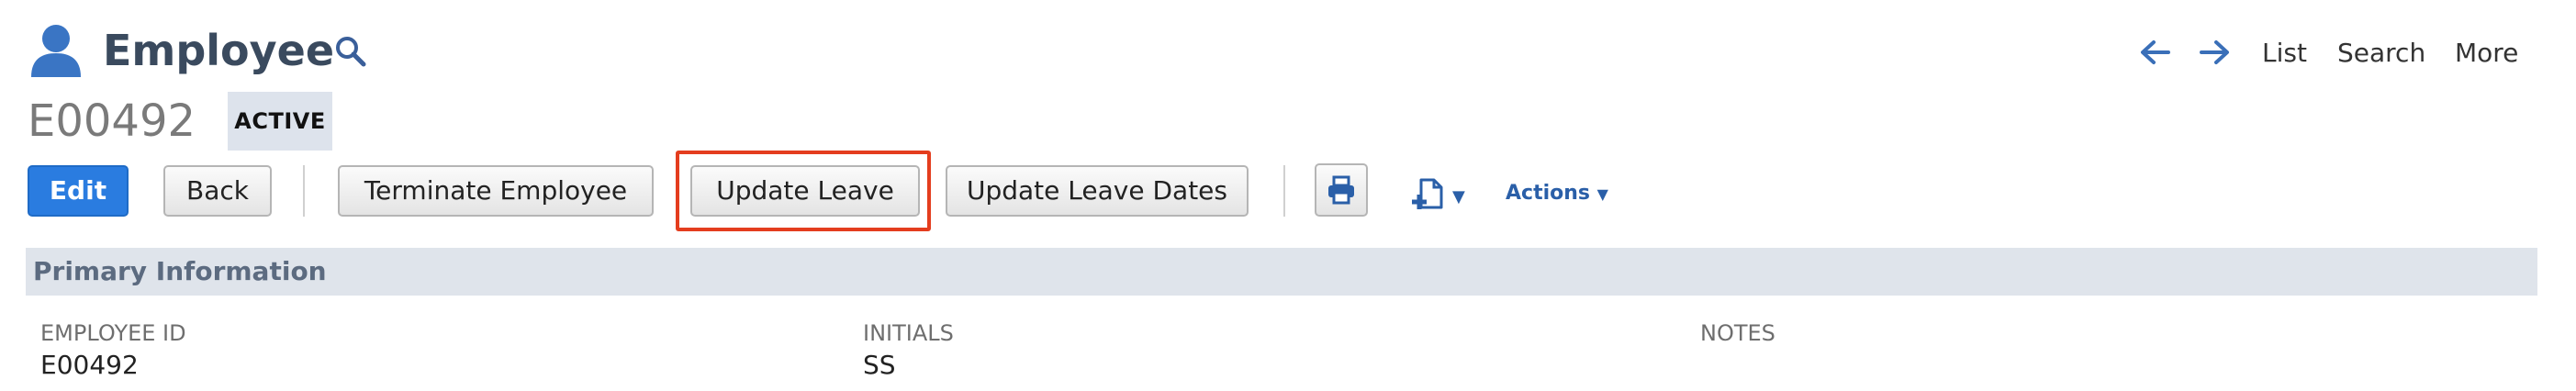  What do you see at coordinates (1097, 191) in the screenshot?
I see `update-leave-dates-button: Update Leave Dates` at bounding box center [1097, 191].